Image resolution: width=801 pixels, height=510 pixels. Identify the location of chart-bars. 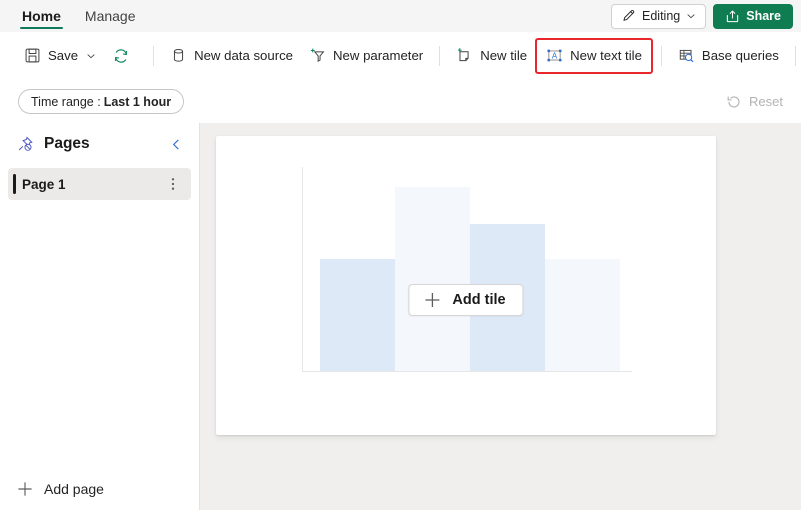
(470, 269).